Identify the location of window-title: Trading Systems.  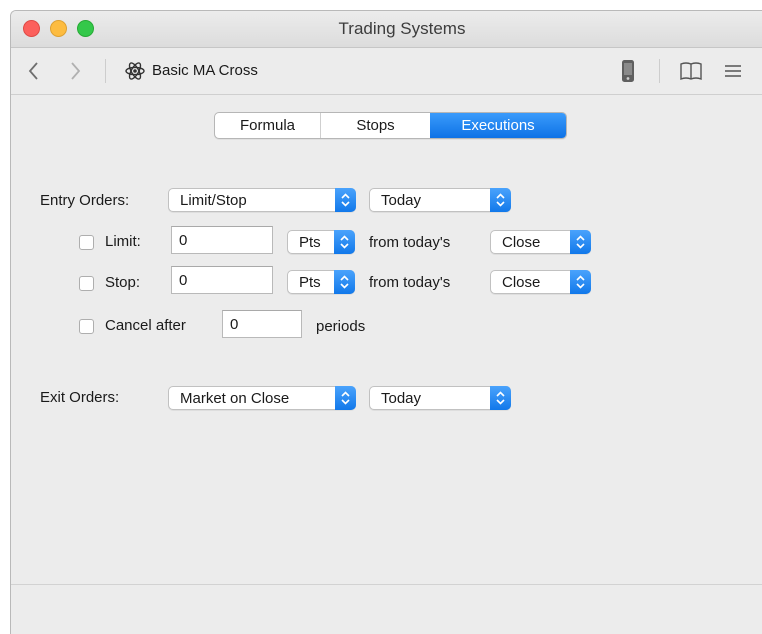
(402, 28).